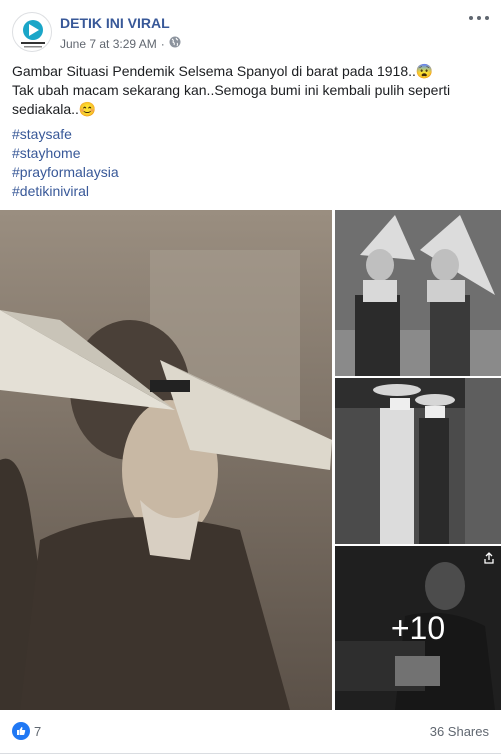  Describe the element at coordinates (65, 172) in the screenshot. I see `hashtag-link: #prayformalaysia` at that location.